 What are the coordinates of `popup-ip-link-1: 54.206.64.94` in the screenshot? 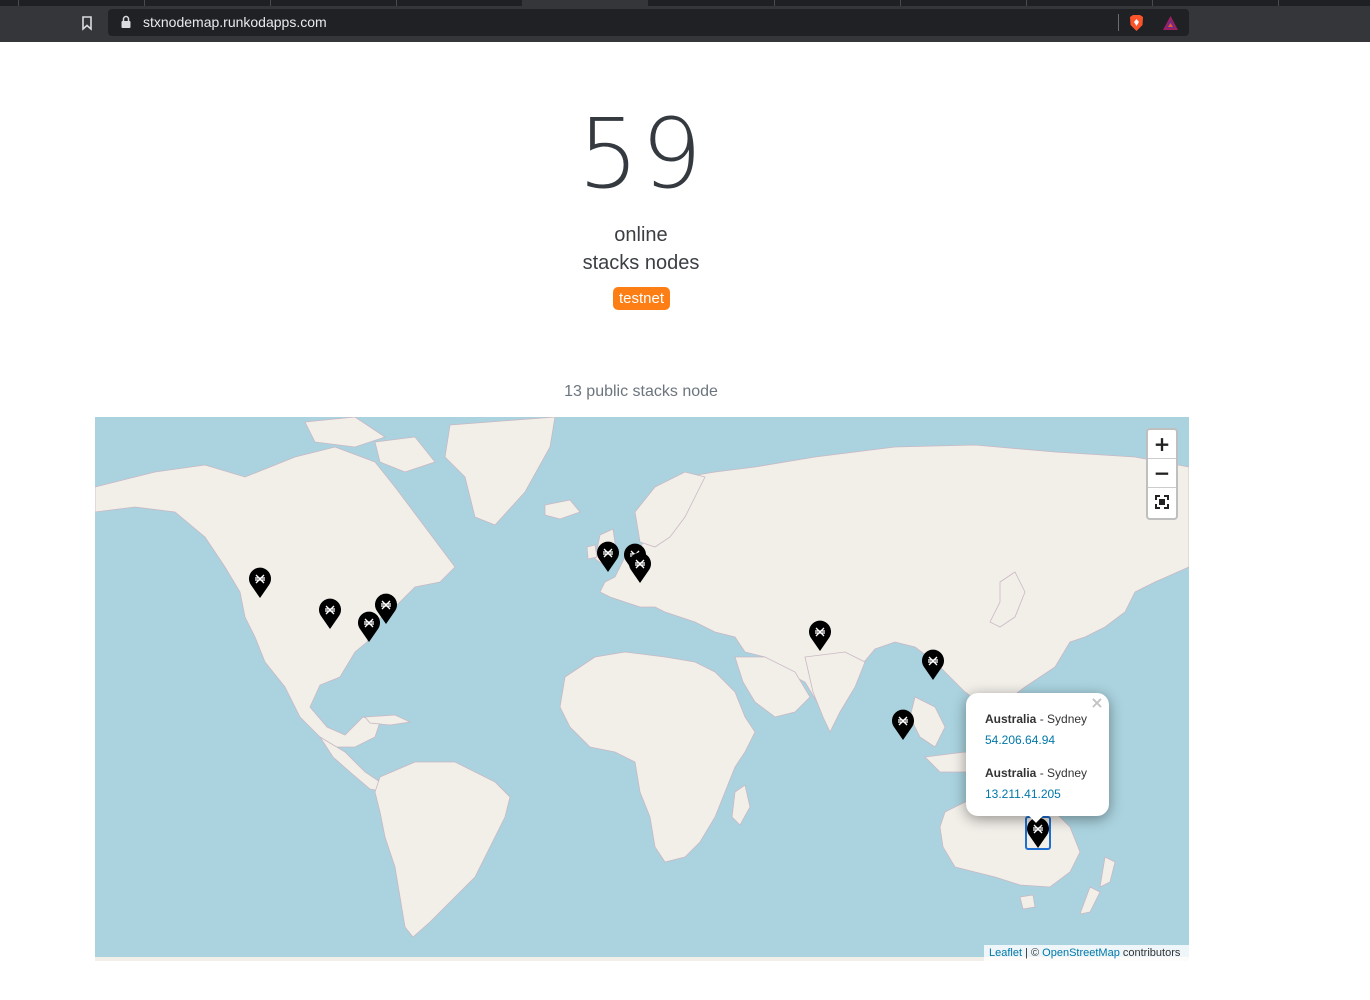 It's located at (1020, 740).